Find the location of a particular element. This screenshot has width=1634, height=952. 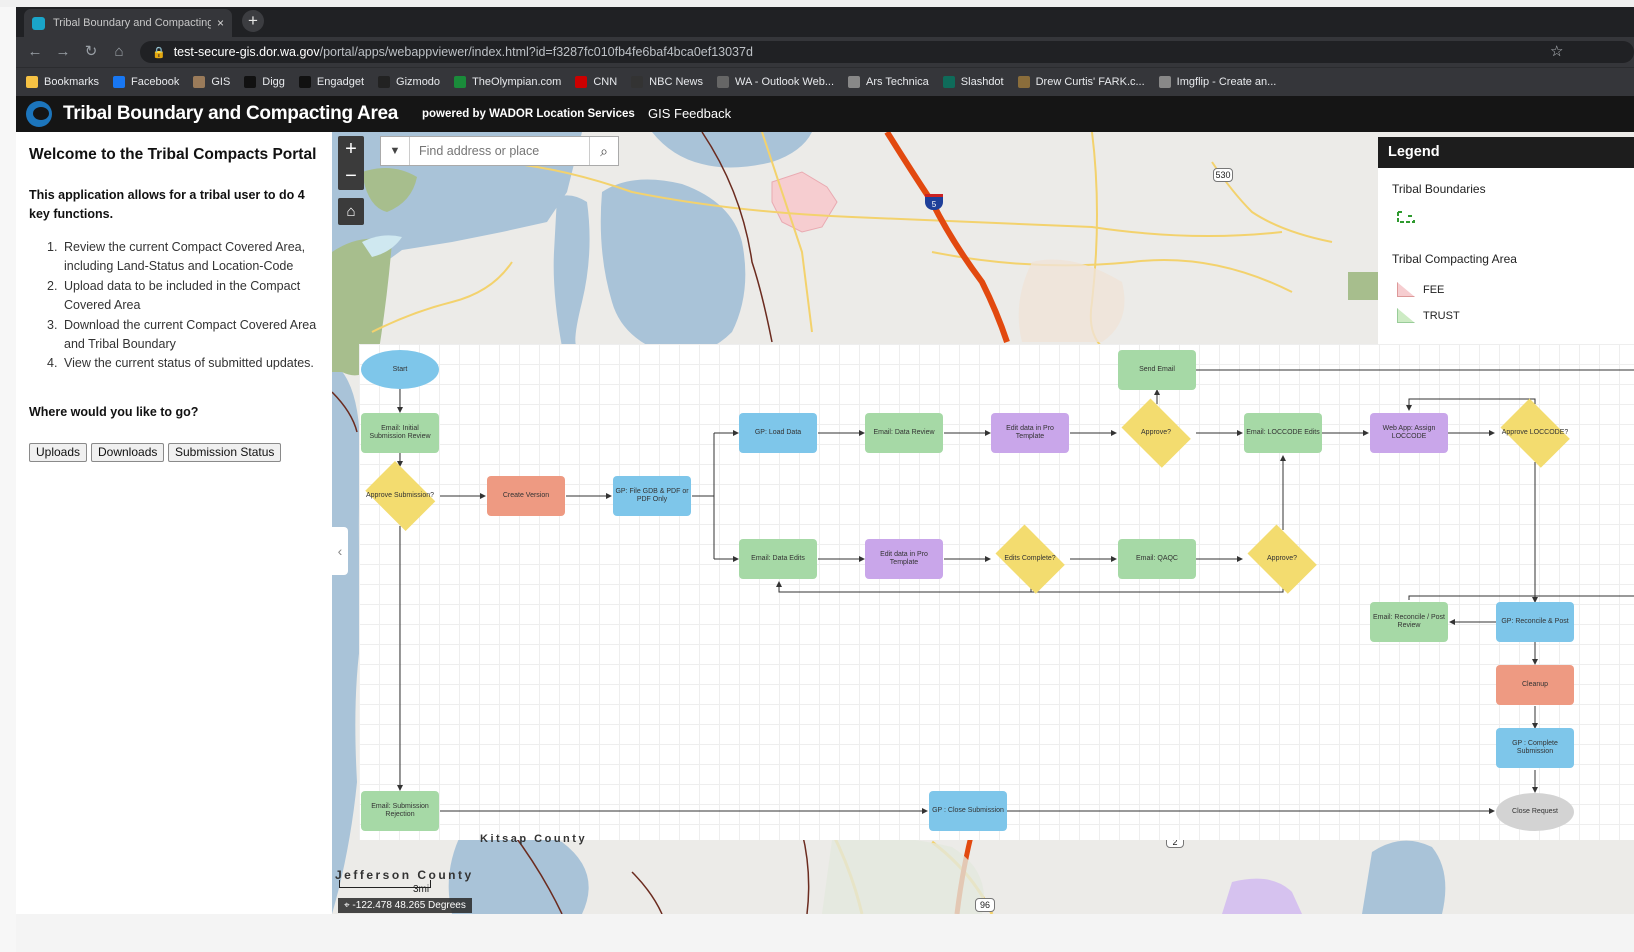

powered-by-label: powered by WADOR Location Services is located at coordinates (528, 114).